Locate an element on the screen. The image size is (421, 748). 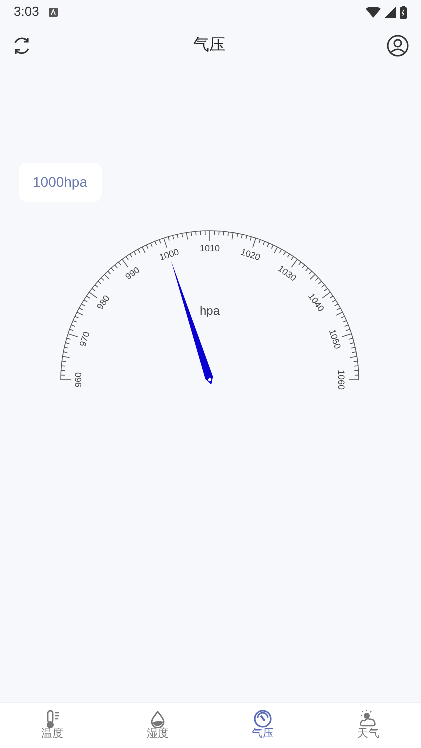
battery-icon is located at coordinates (403, 12).